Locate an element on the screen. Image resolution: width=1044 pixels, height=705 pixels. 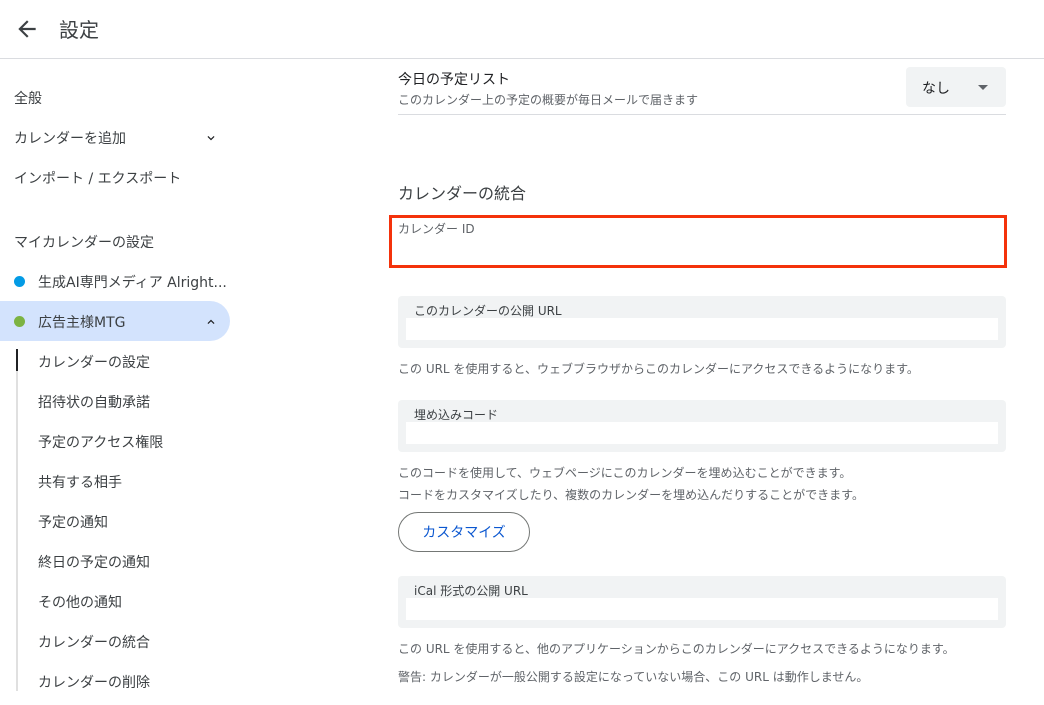
sidebar-sub-item: 共有する相手 is located at coordinates (80, 482).